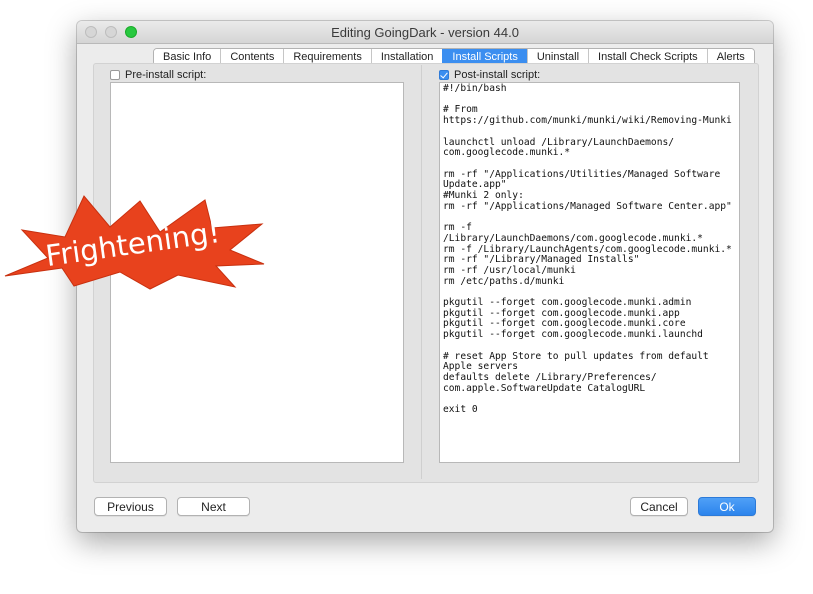  Describe the element at coordinates (497, 75) in the screenshot. I see `post-install-label: Post-install script:` at that location.